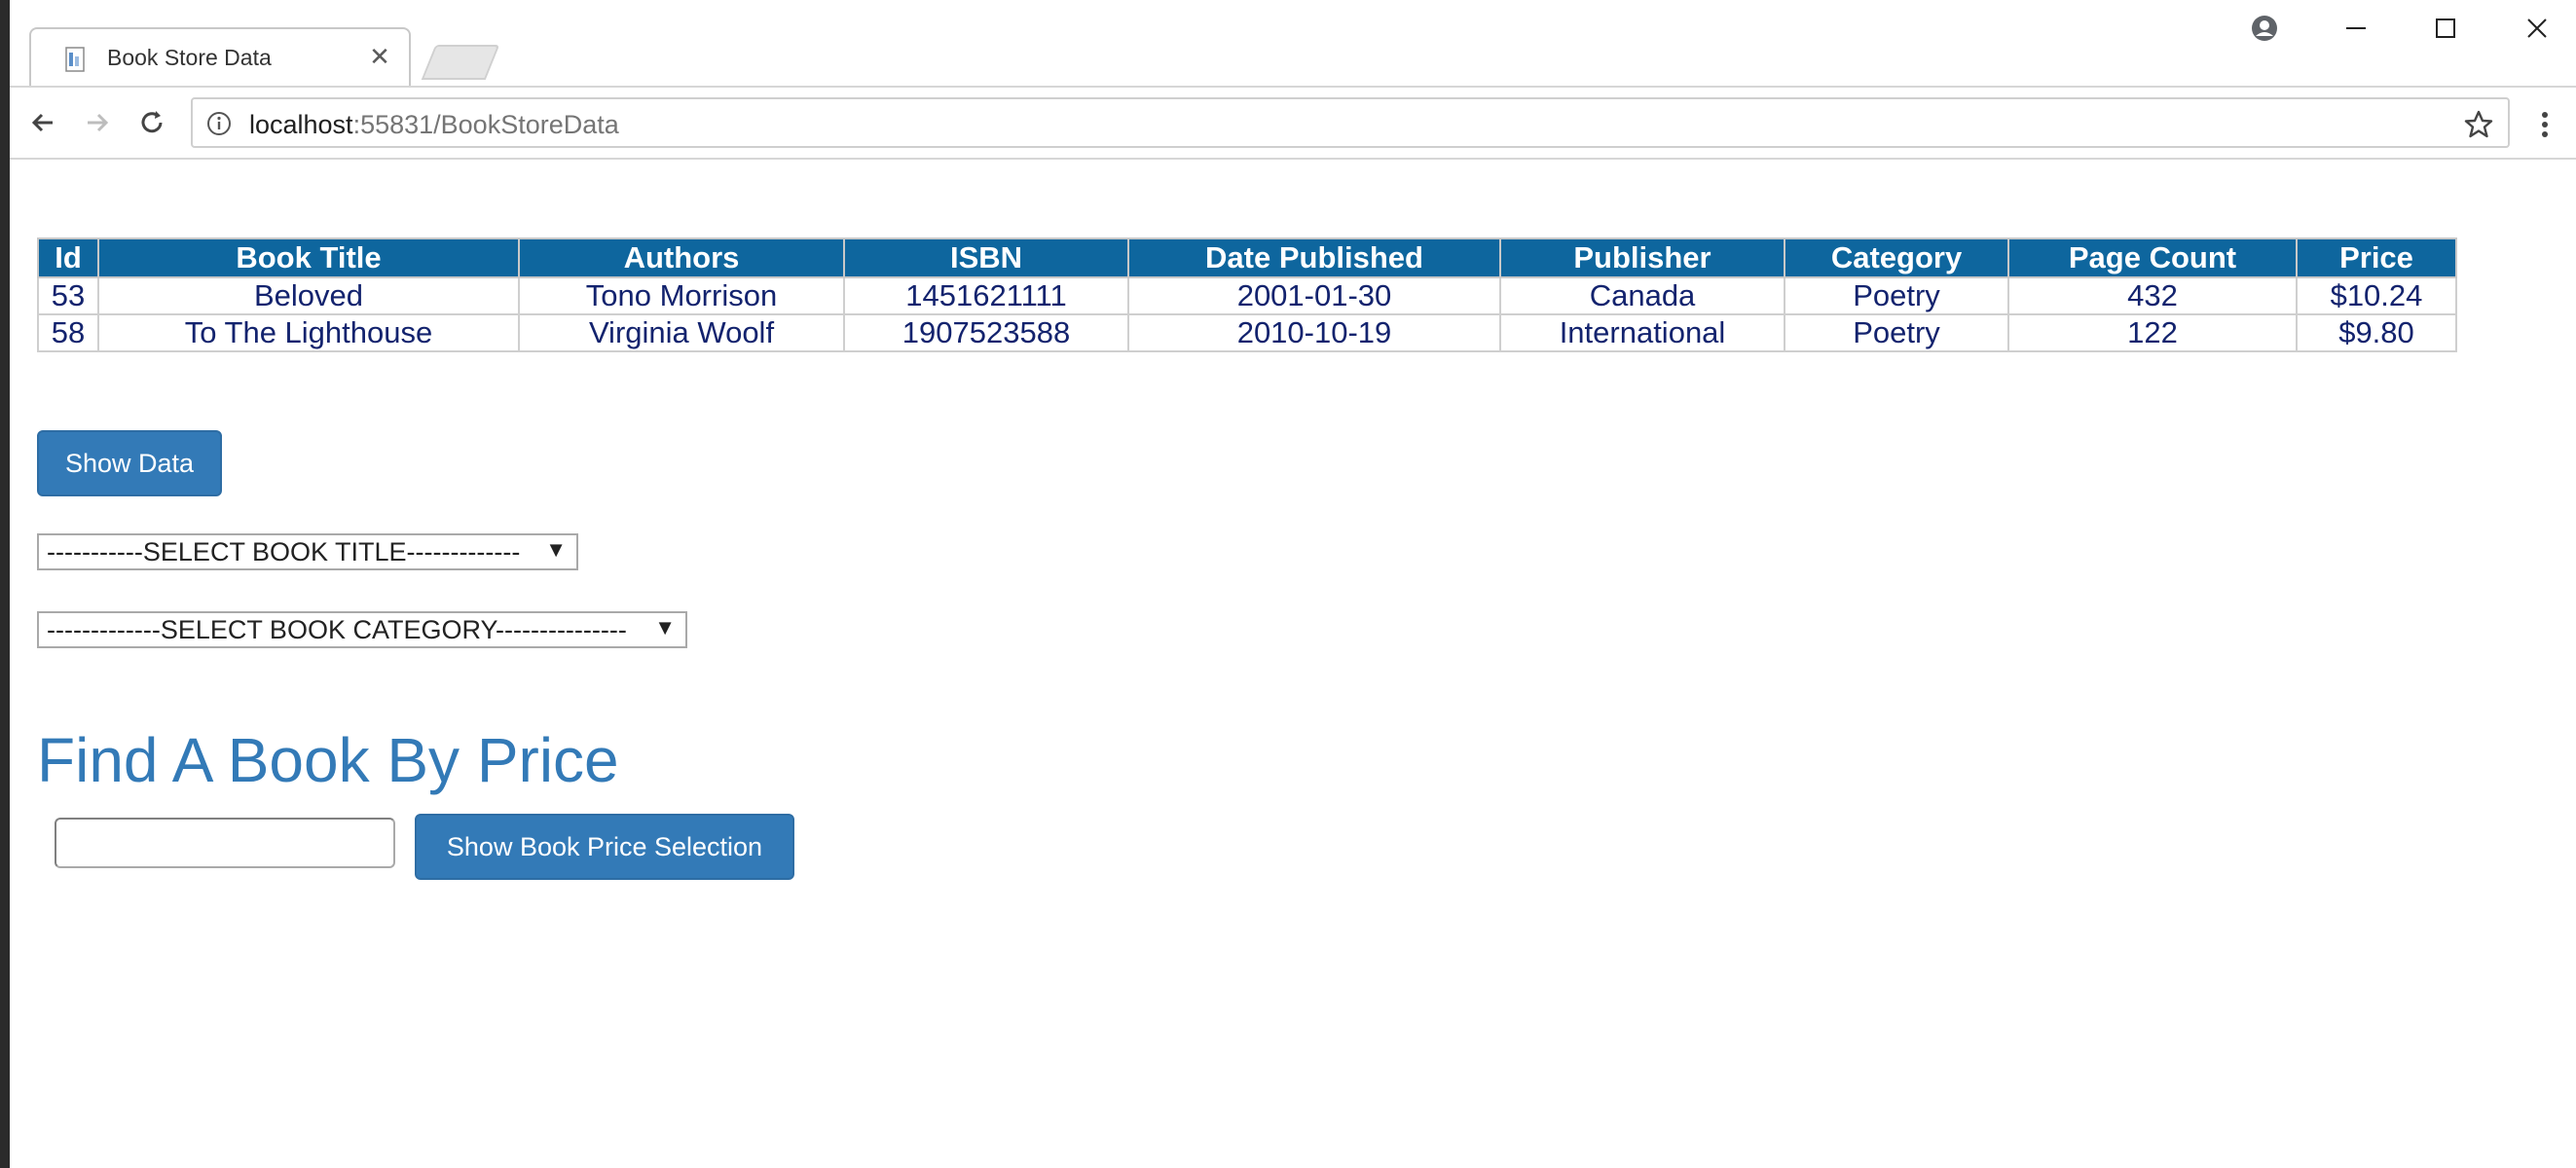 Image resolution: width=2576 pixels, height=1168 pixels. Describe the element at coordinates (2376, 333) in the screenshot. I see `cell-price: $9.80` at that location.